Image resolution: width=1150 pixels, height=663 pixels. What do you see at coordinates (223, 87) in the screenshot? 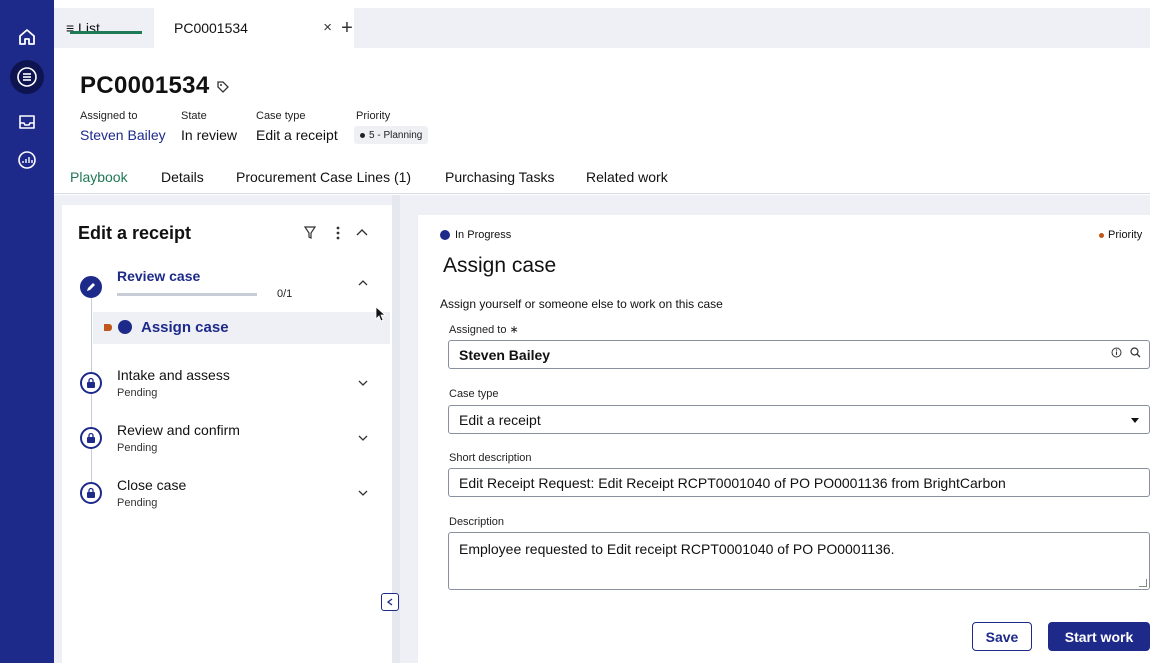
I see `tag-icon` at bounding box center [223, 87].